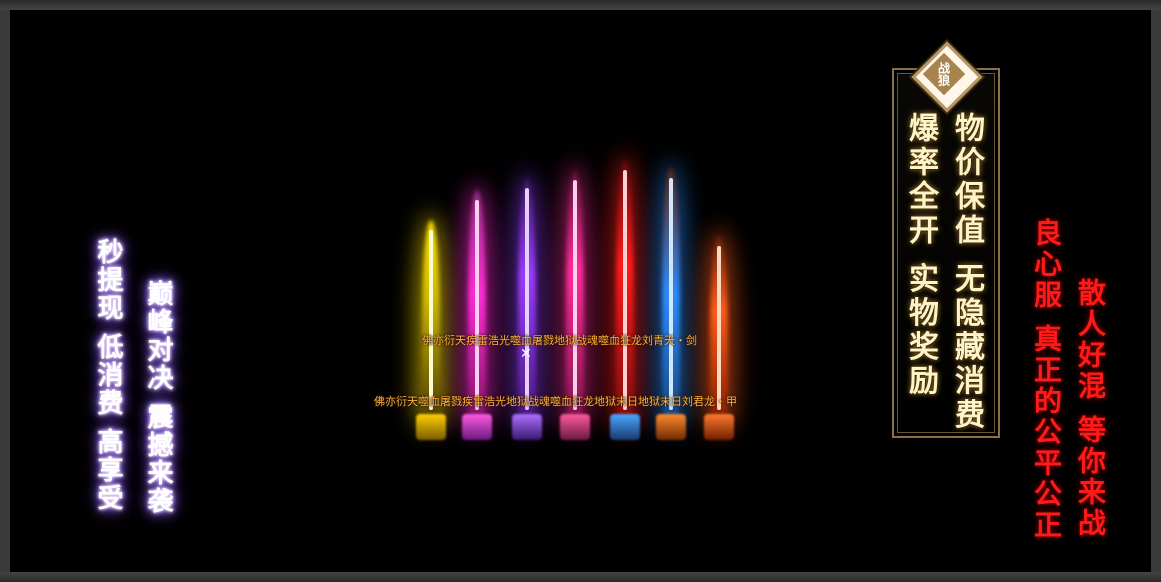 The width and height of the screenshot is (1161, 582). I want to click on sparkle-icon: ✕, so click(526, 354).